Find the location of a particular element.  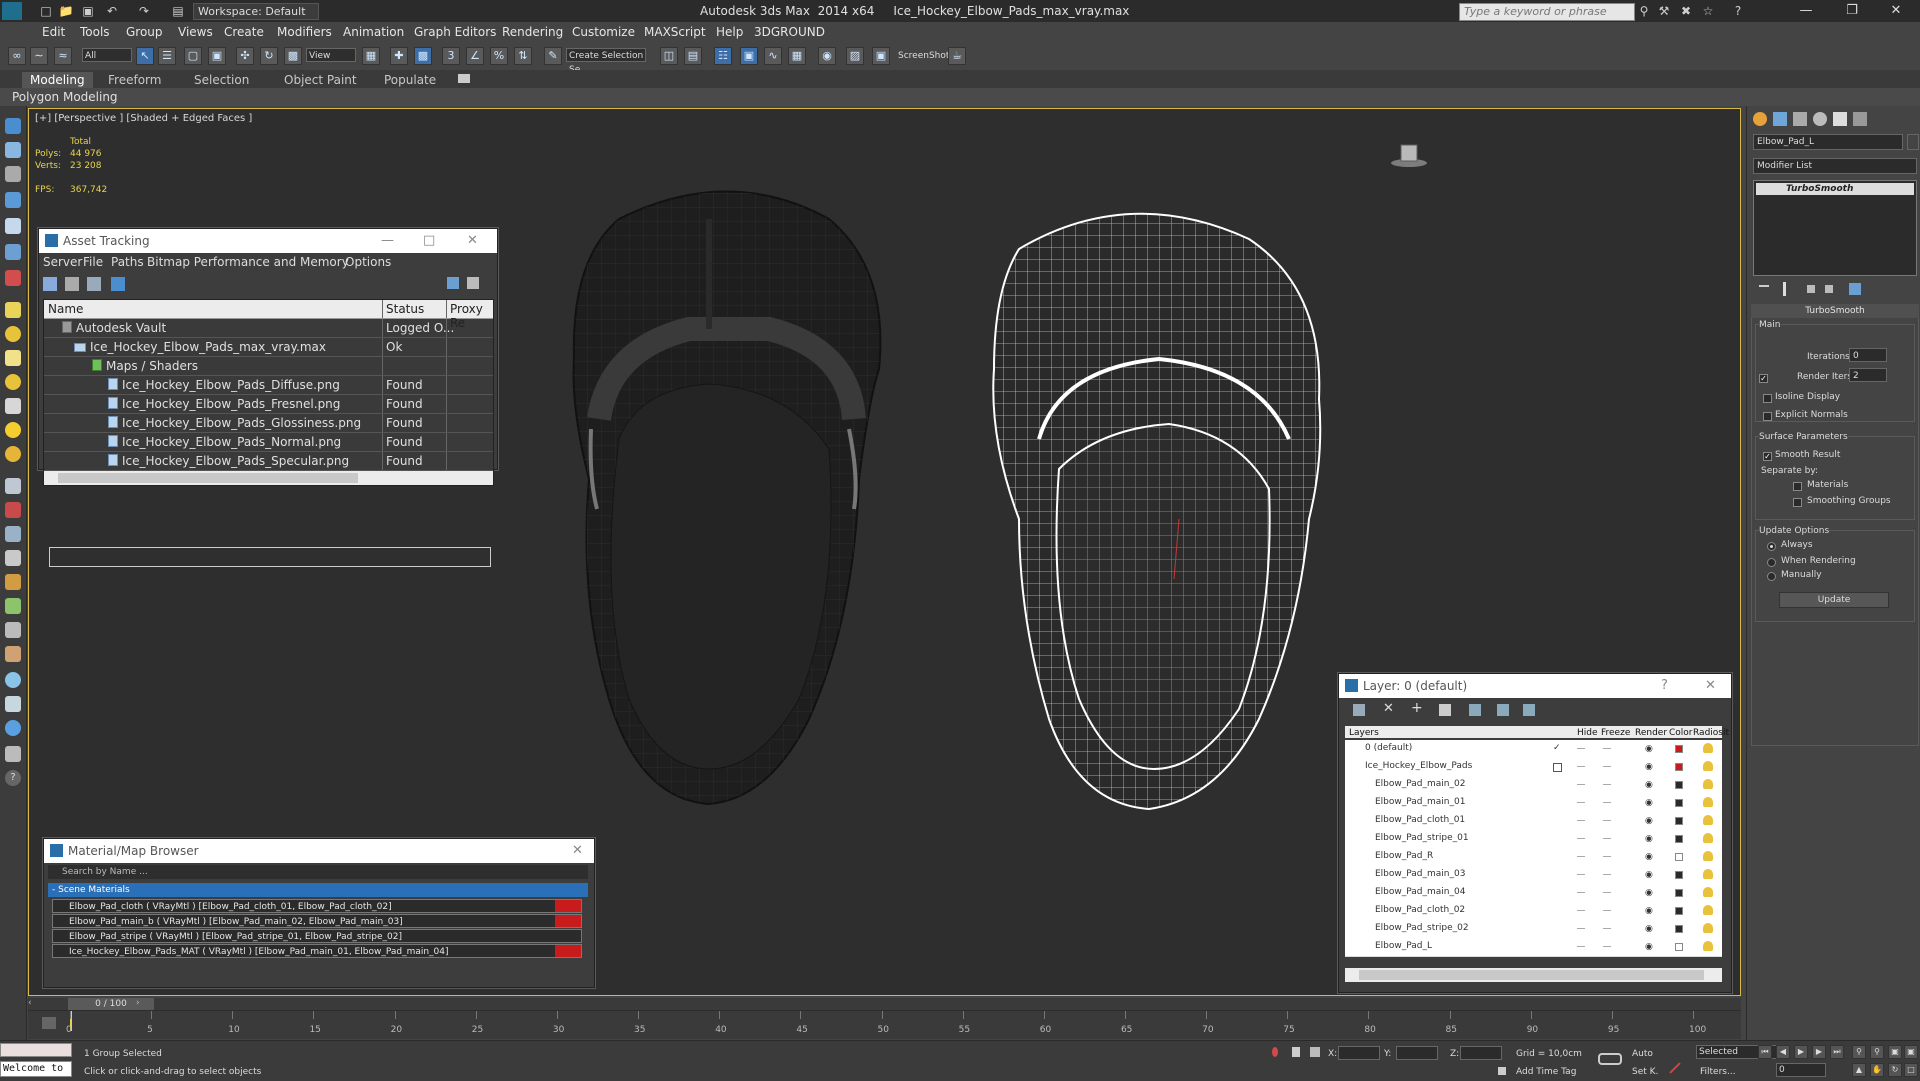

render-teapot-icon: ☕ is located at coordinates (957, 56).